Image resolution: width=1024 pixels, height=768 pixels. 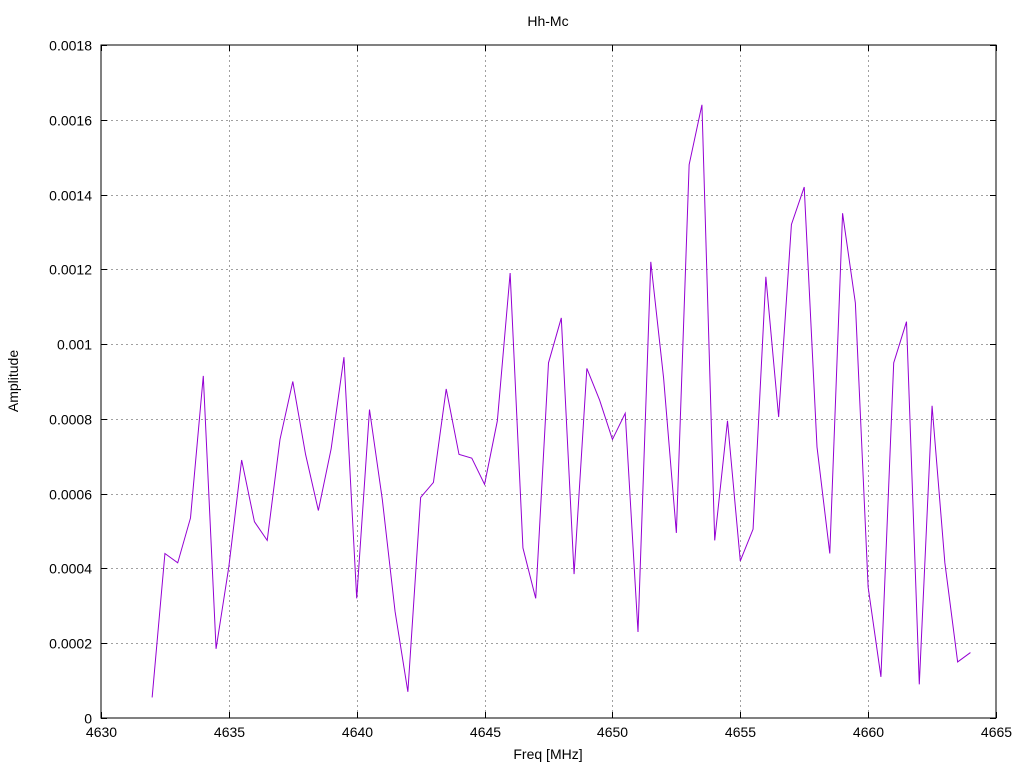 What do you see at coordinates (70, 196) in the screenshot?
I see `y-tick-label: 0.0014` at bounding box center [70, 196].